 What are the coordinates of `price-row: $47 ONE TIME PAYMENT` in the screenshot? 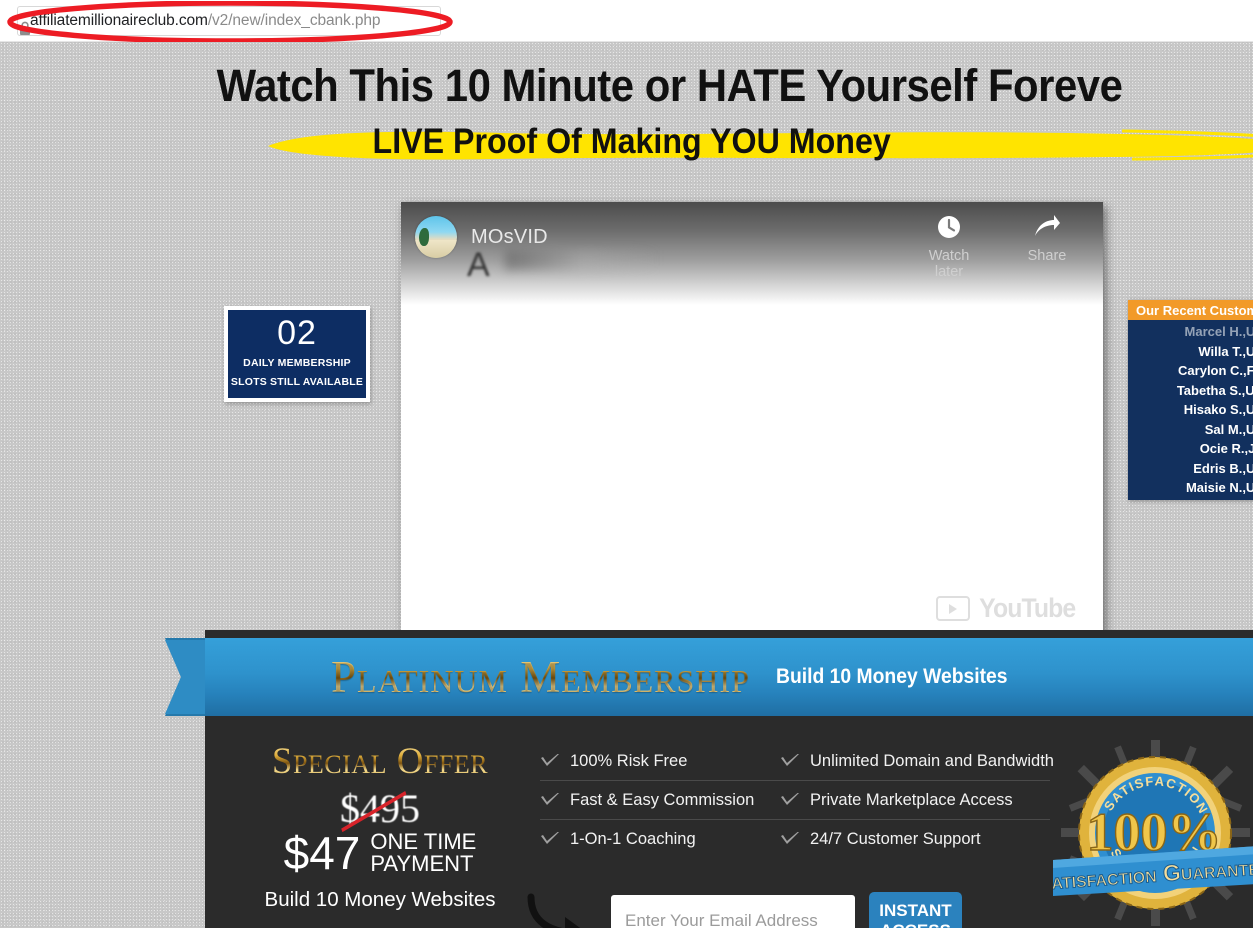 It's located at (380, 853).